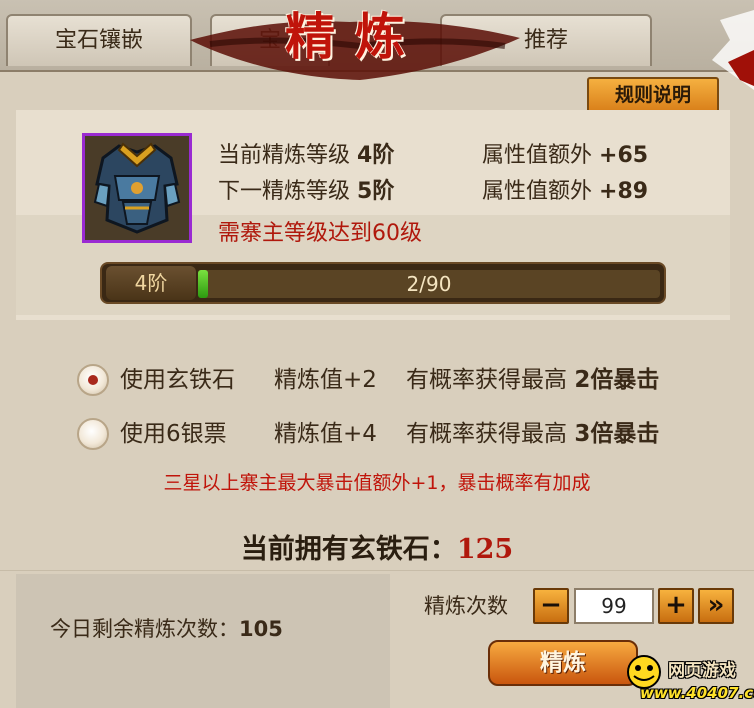 The width and height of the screenshot is (754, 708). What do you see at coordinates (261, 629) in the screenshot?
I see `remaining-value: 105` at bounding box center [261, 629].